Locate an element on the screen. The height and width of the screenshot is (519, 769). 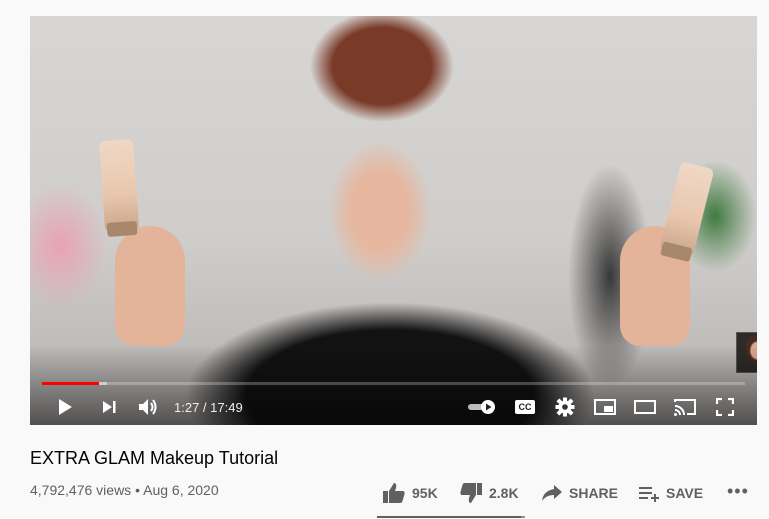
next-icon is located at coordinates (109, 407).